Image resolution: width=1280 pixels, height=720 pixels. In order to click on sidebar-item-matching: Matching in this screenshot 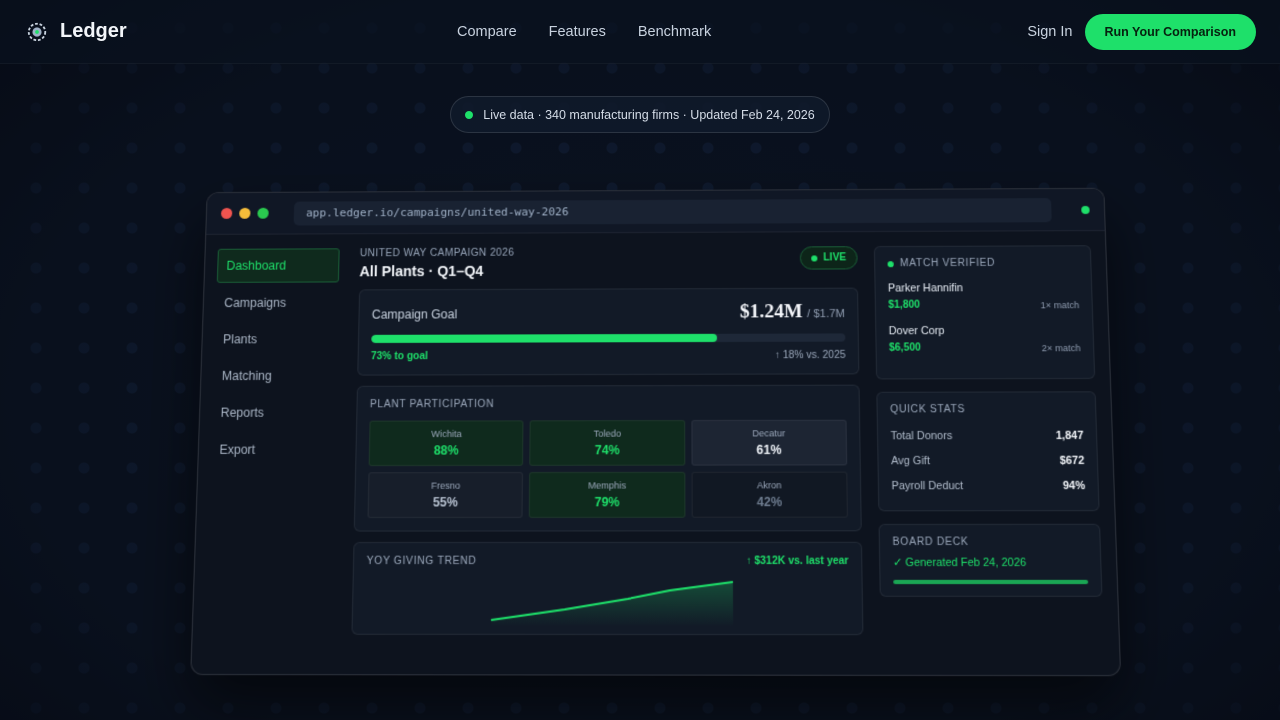, I will do `click(275, 375)`.